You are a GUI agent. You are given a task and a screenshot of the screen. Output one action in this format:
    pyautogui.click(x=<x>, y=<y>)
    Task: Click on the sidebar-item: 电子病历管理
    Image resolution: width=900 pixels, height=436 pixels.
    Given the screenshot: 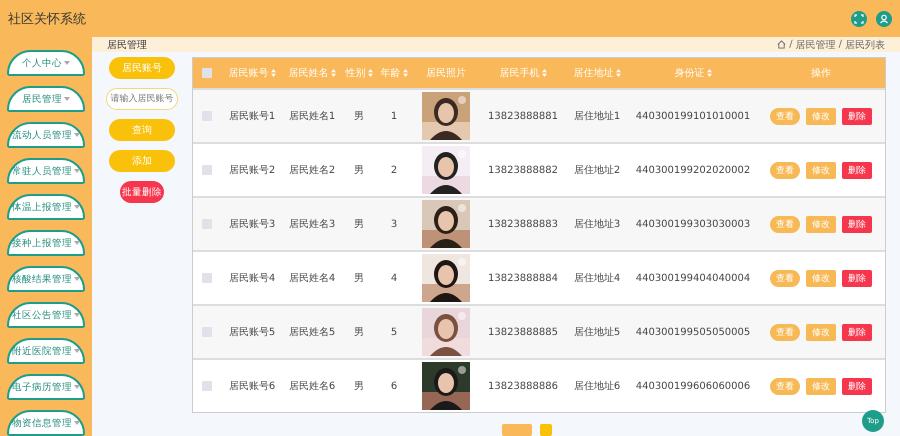 What is the action you would take?
    pyautogui.click(x=46, y=387)
    